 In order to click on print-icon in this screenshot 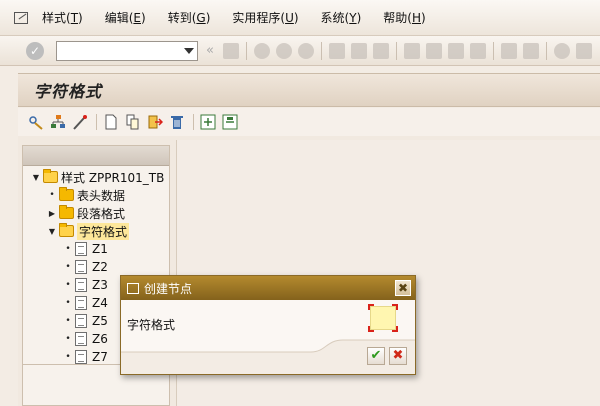, I will do `click(336, 50)`.